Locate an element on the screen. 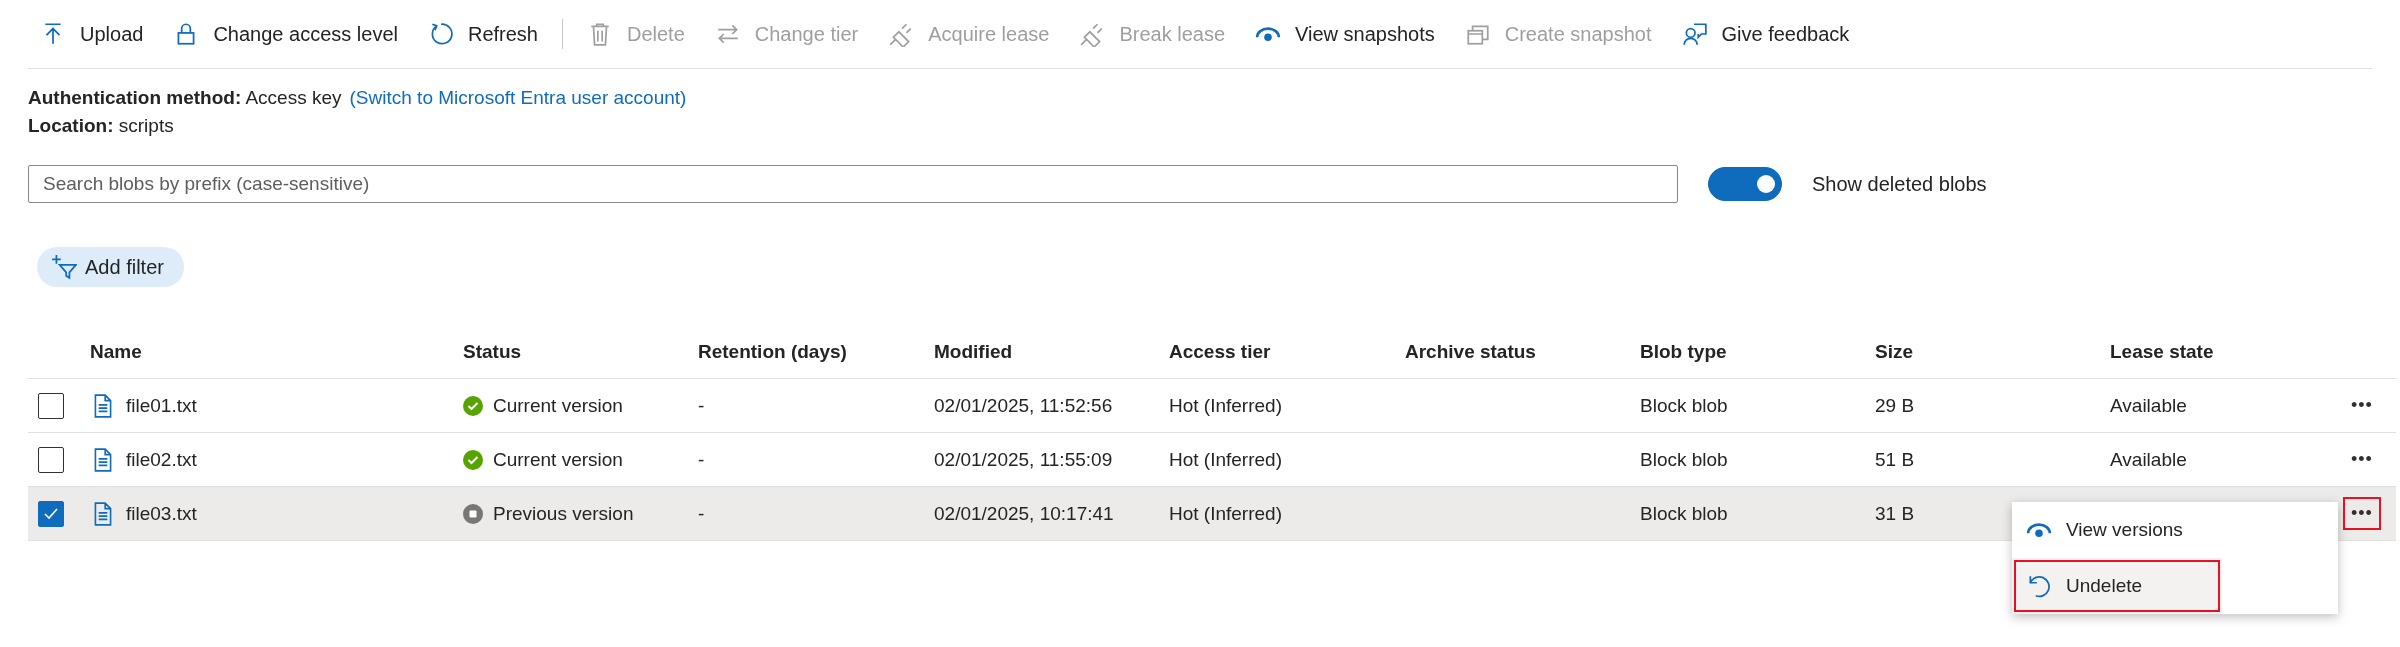  file-name: file02.txt is located at coordinates (161, 459).